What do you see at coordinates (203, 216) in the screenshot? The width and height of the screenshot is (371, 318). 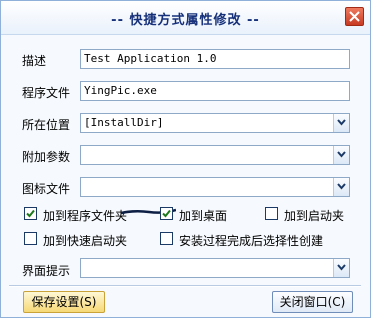 I see `add-to-desktop-label: 加到桌面` at bounding box center [203, 216].